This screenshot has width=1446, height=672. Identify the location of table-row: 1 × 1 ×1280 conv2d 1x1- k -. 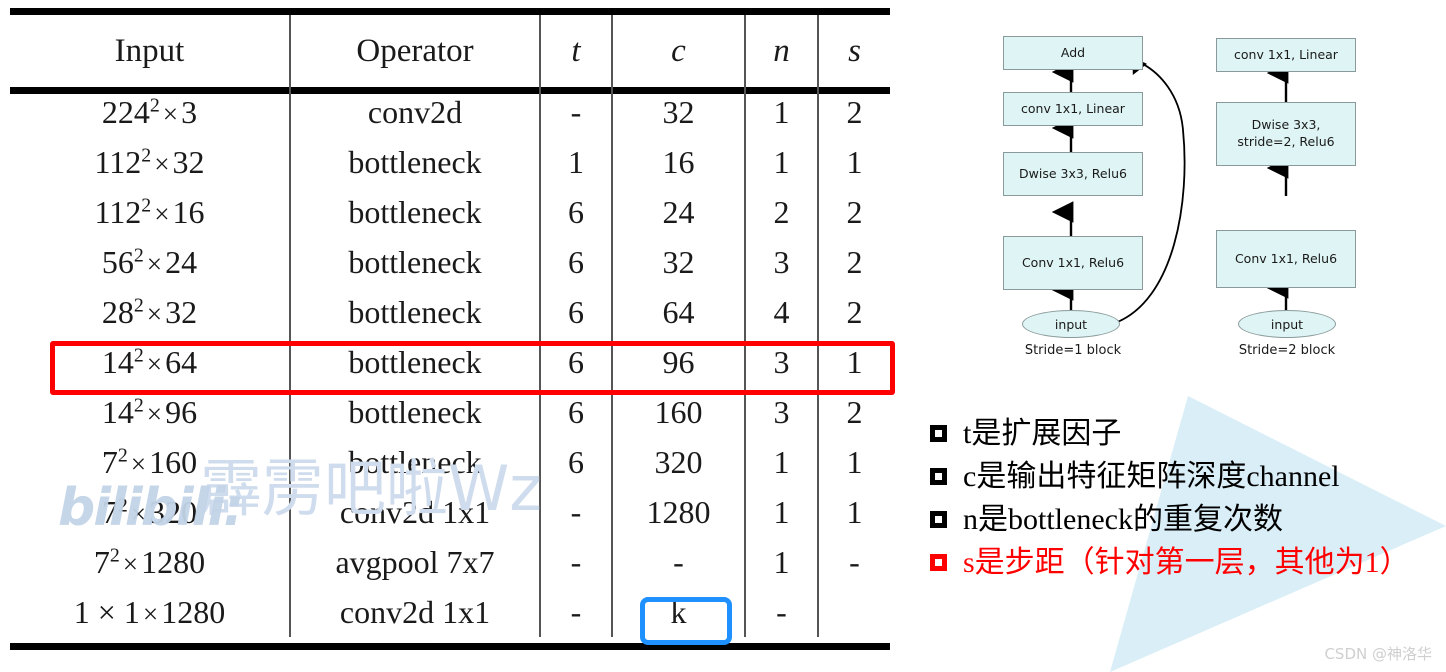
(450, 612).